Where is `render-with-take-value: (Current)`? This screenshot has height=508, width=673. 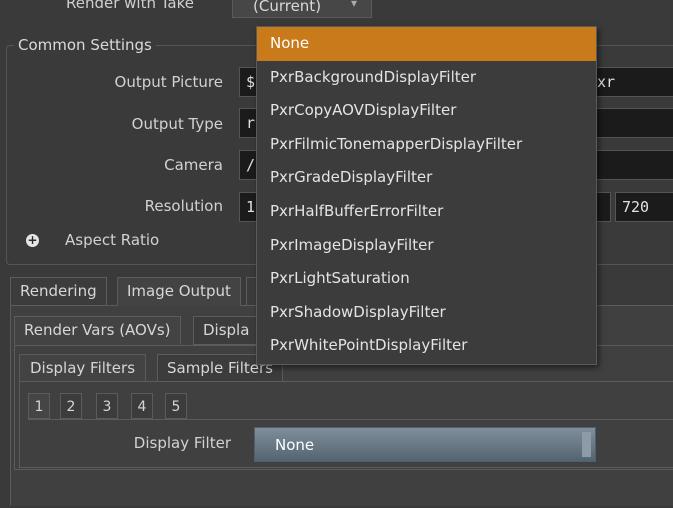
render-with-take-value: (Current) is located at coordinates (287, 7).